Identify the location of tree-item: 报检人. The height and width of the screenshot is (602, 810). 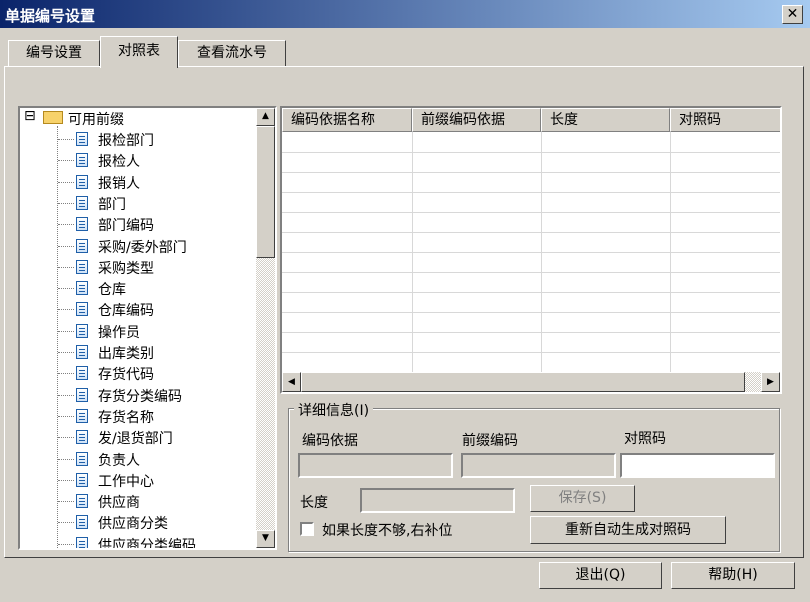
(140, 160).